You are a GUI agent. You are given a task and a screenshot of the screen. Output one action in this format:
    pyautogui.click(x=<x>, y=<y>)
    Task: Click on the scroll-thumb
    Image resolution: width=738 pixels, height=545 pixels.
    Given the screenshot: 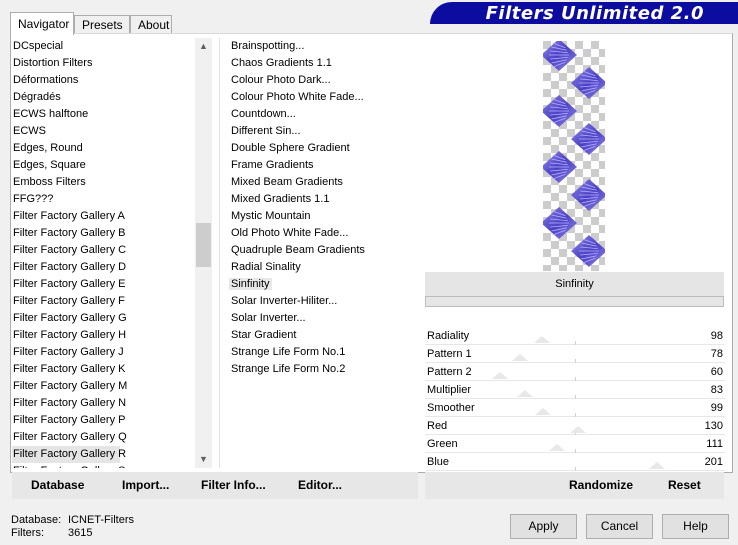 What is the action you would take?
    pyautogui.click(x=203, y=245)
    